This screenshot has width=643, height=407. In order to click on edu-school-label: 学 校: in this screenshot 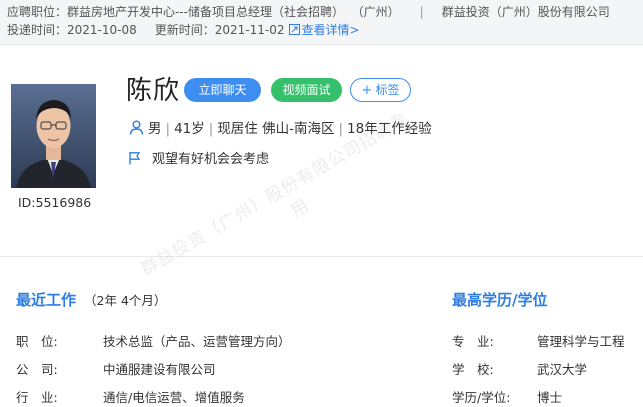, I will do `click(473, 369)`.